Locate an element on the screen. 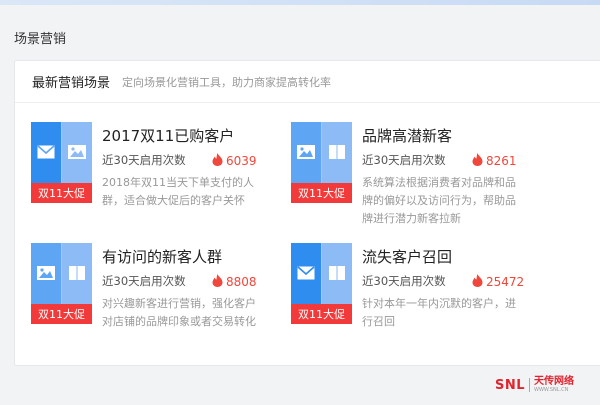 The height and width of the screenshot is (405, 600). usage-stat: 8808 is located at coordinates (234, 281).